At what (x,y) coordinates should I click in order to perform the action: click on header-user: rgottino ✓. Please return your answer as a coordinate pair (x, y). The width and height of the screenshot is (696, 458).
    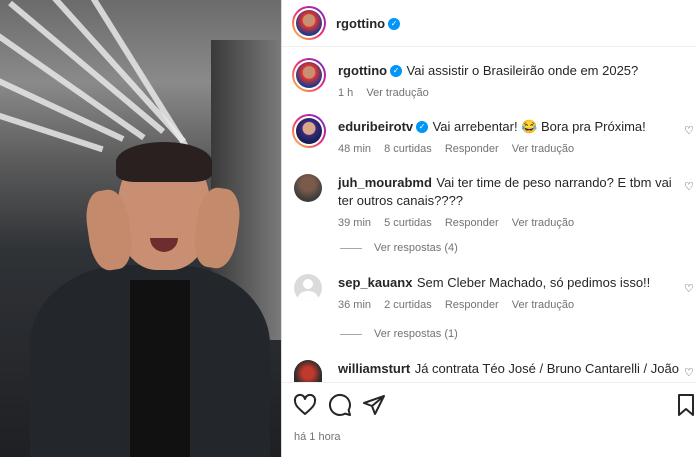
    Looking at the image, I should click on (368, 24).